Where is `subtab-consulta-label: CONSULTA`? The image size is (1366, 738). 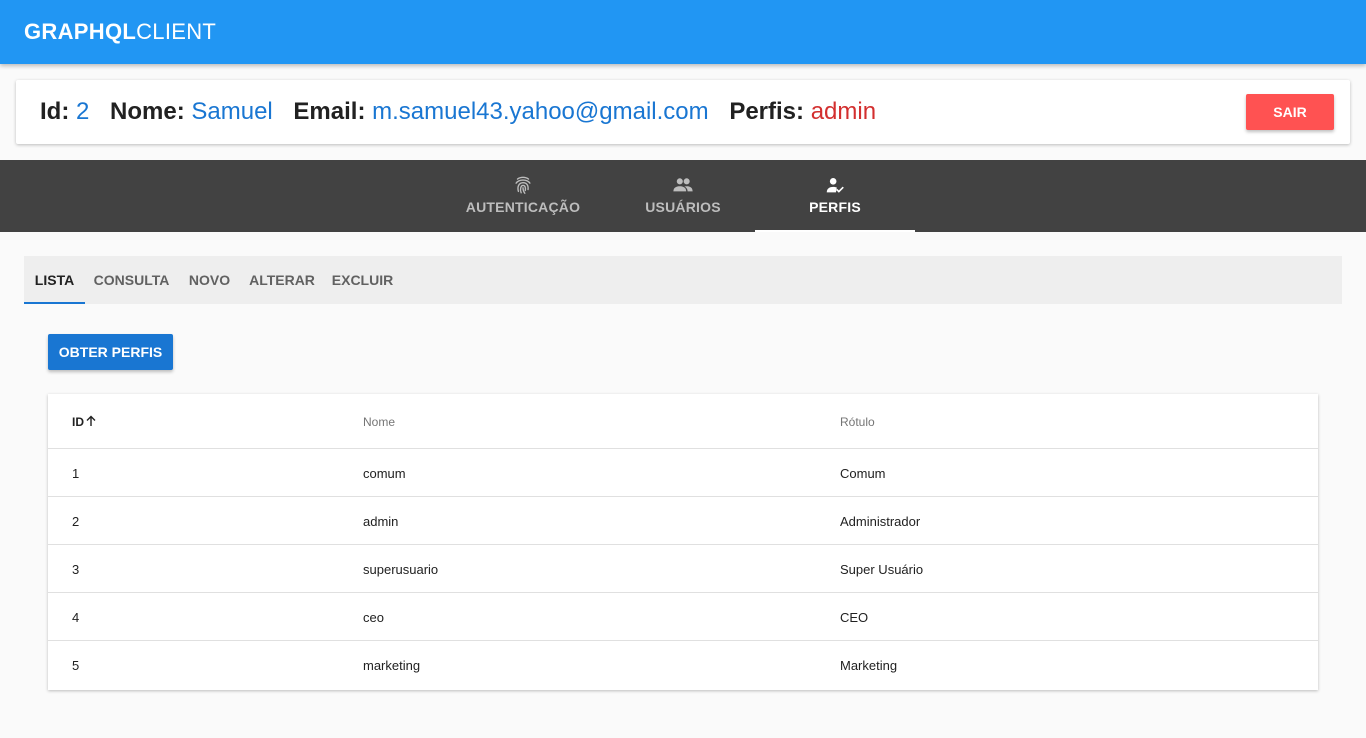 subtab-consulta-label: CONSULTA is located at coordinates (131, 280).